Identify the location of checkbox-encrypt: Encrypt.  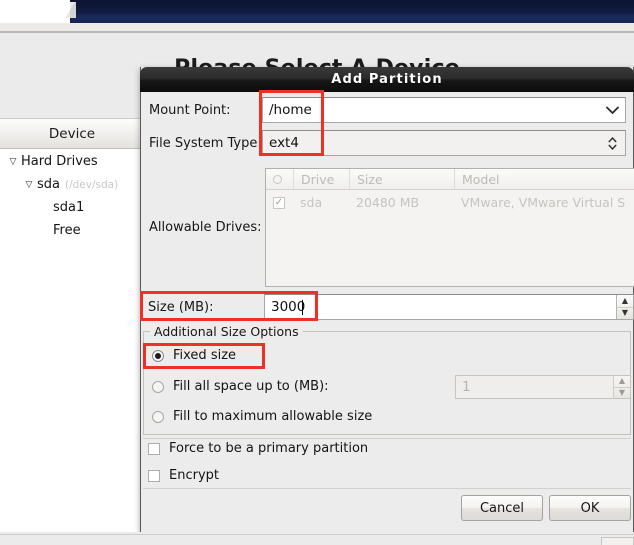
(183, 475).